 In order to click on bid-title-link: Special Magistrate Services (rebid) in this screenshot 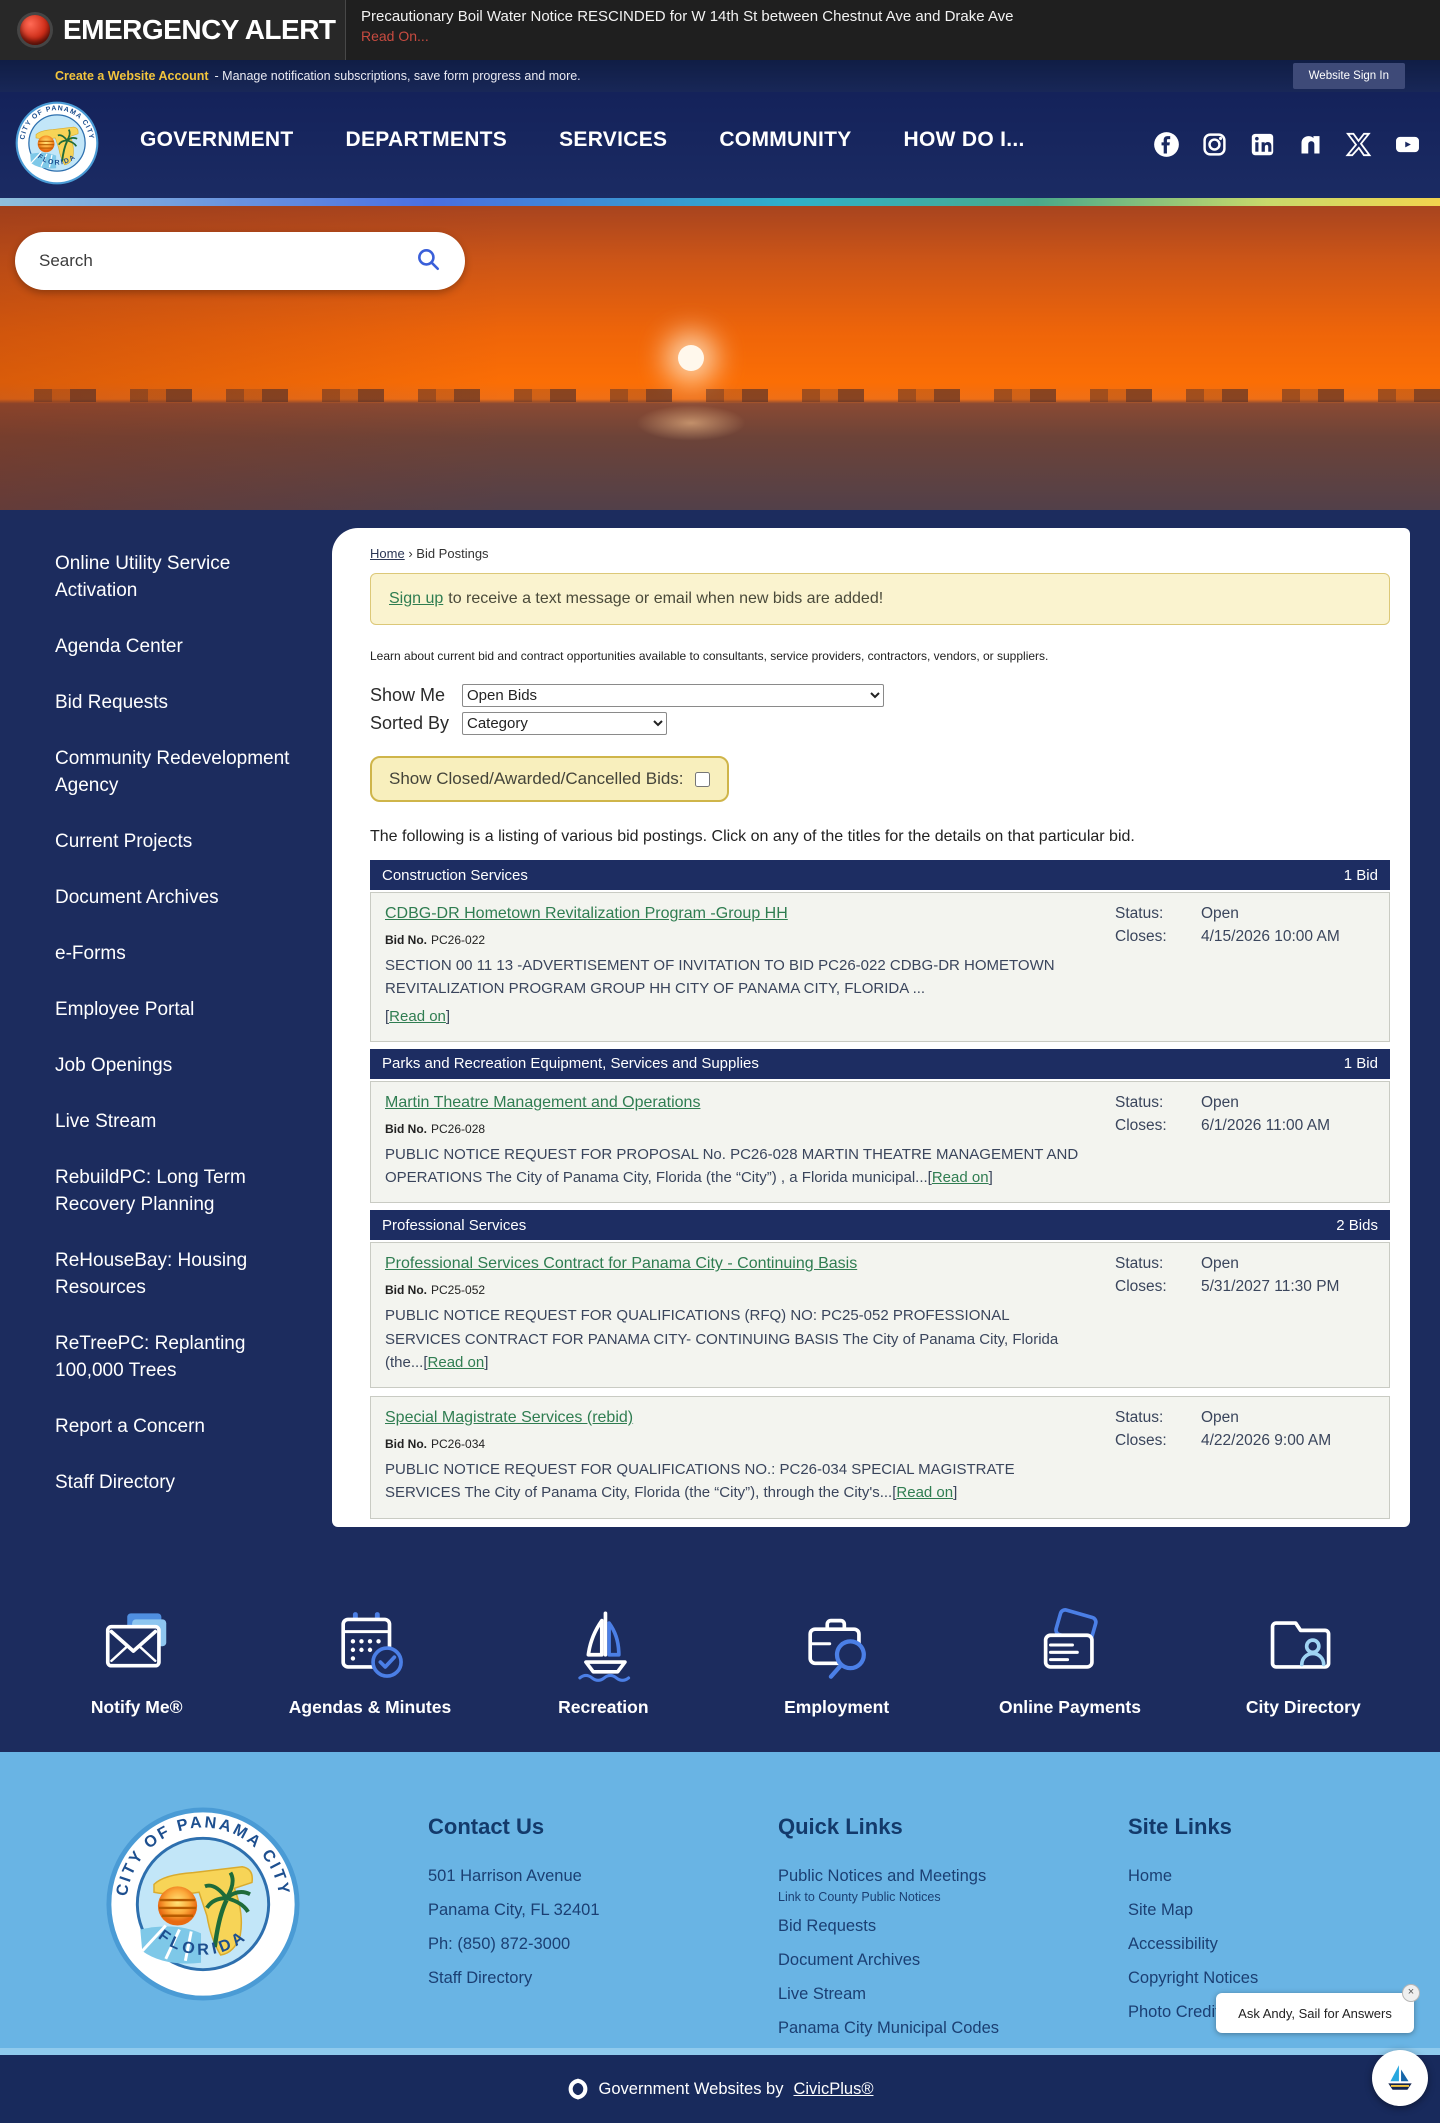, I will do `click(509, 1417)`.